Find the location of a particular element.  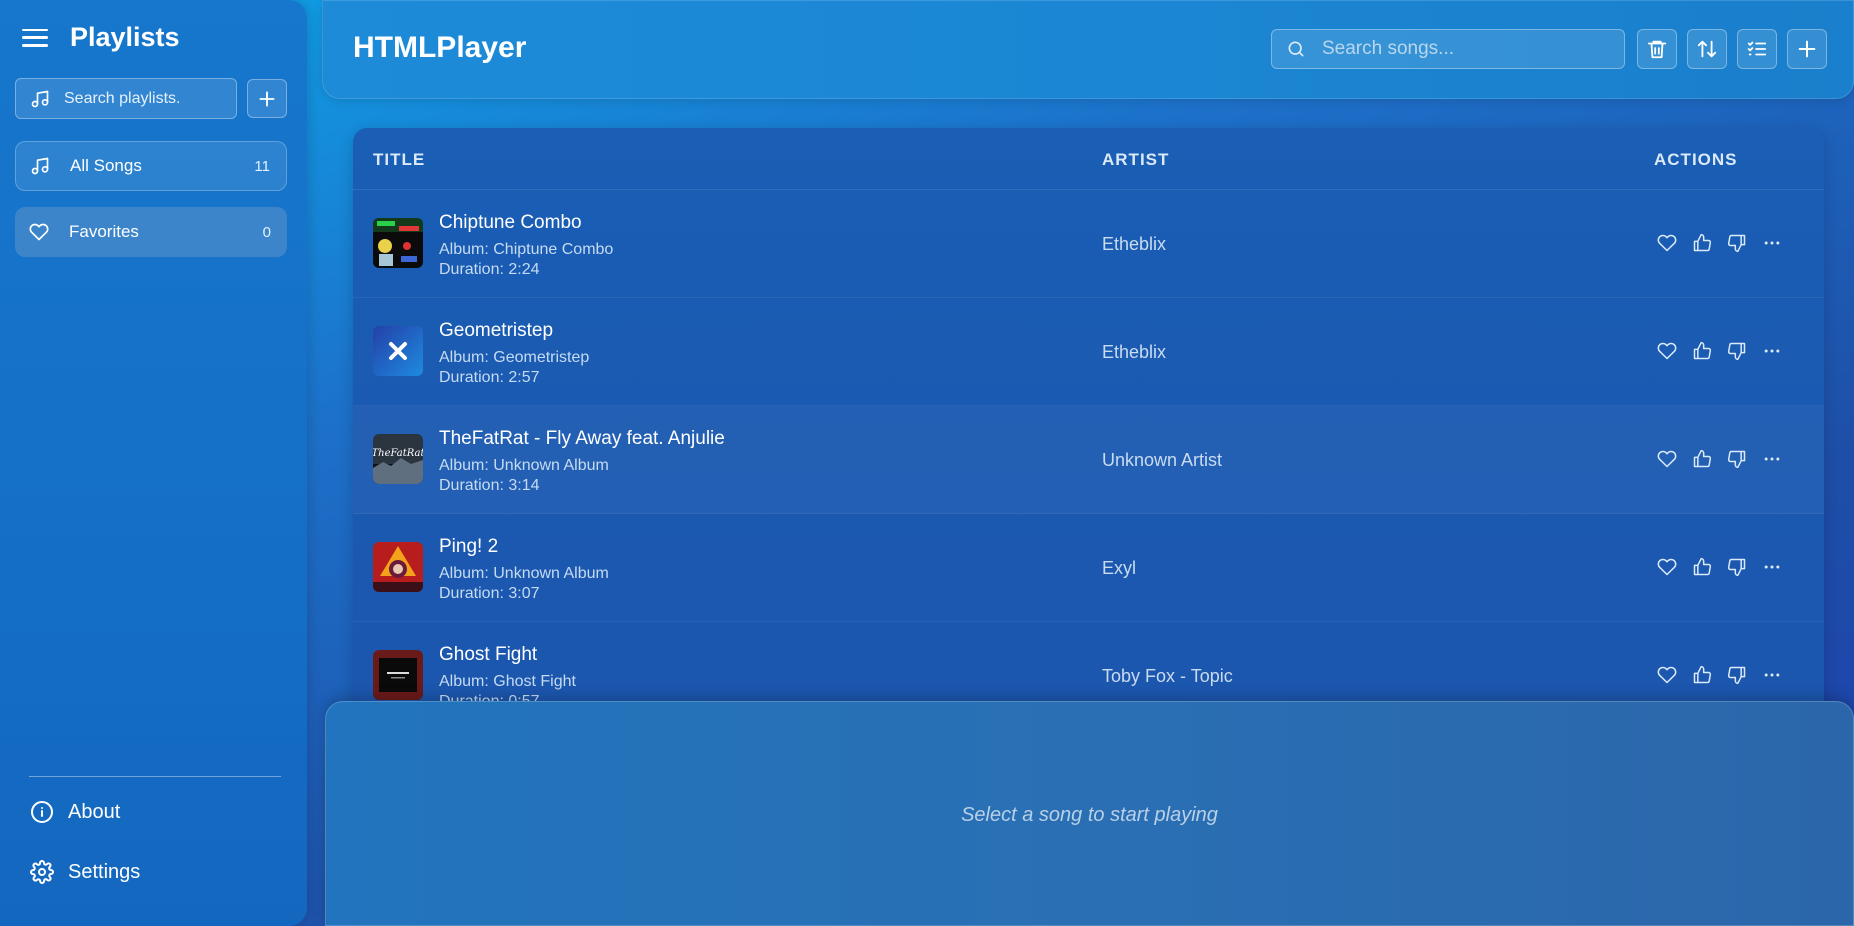

song-title: TheFatRat - Fly Away feat. Anjulie is located at coordinates (582, 438).